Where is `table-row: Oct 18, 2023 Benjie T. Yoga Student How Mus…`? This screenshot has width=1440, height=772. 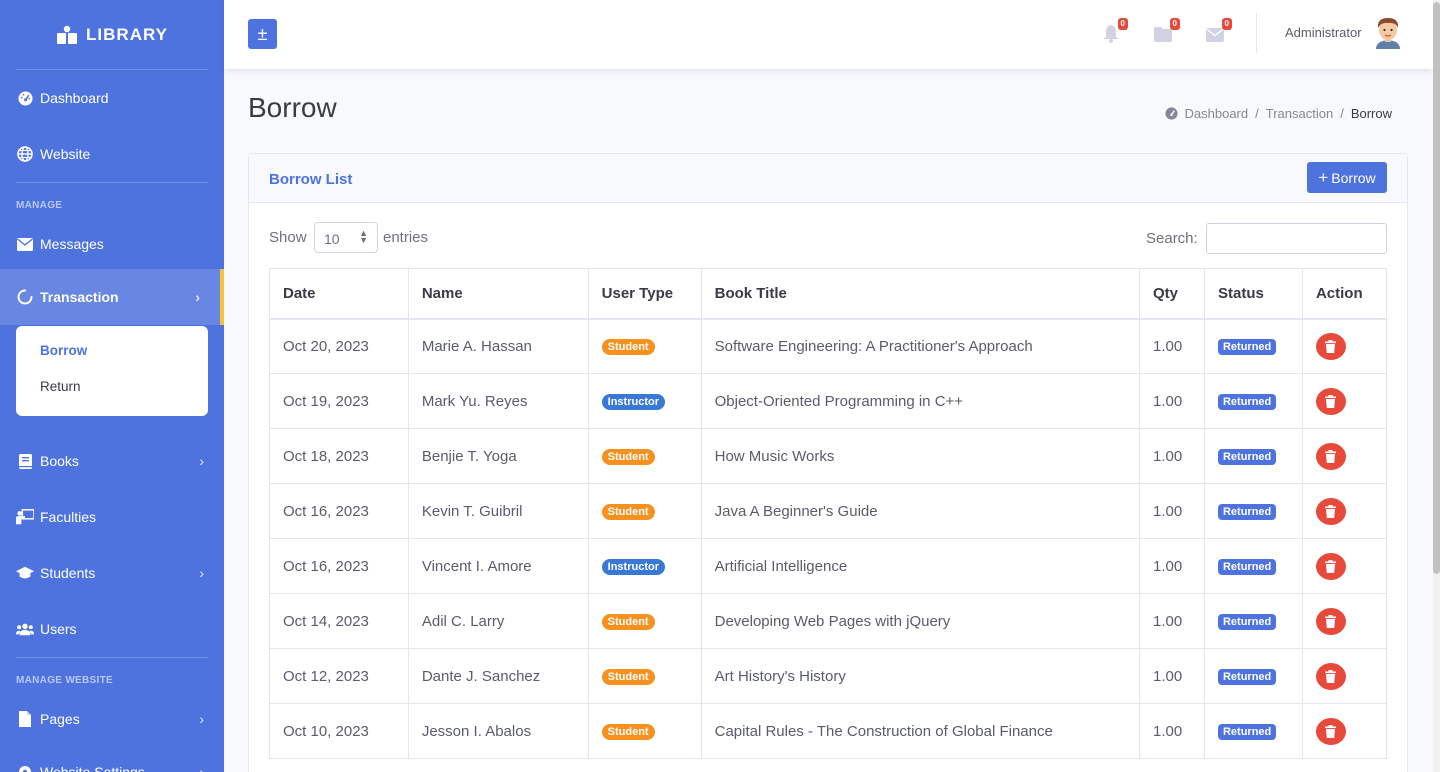 table-row: Oct 18, 2023 Benjie T. Yoga Student How Mus… is located at coordinates (828, 456).